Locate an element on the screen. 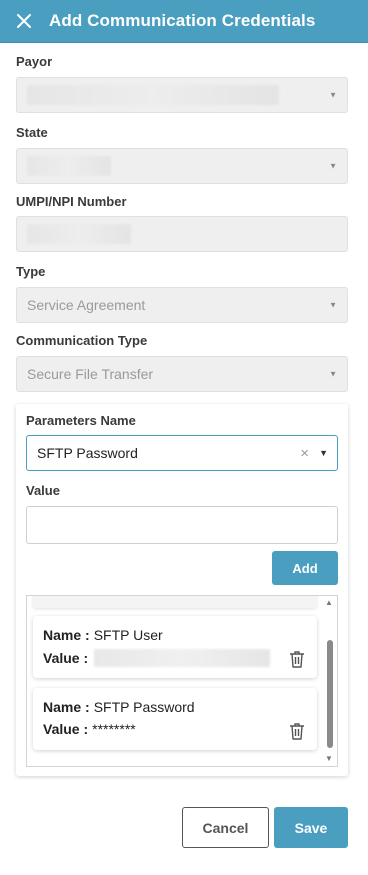 This screenshot has height=875, width=368. item-name: SFTP Password is located at coordinates (144, 707).